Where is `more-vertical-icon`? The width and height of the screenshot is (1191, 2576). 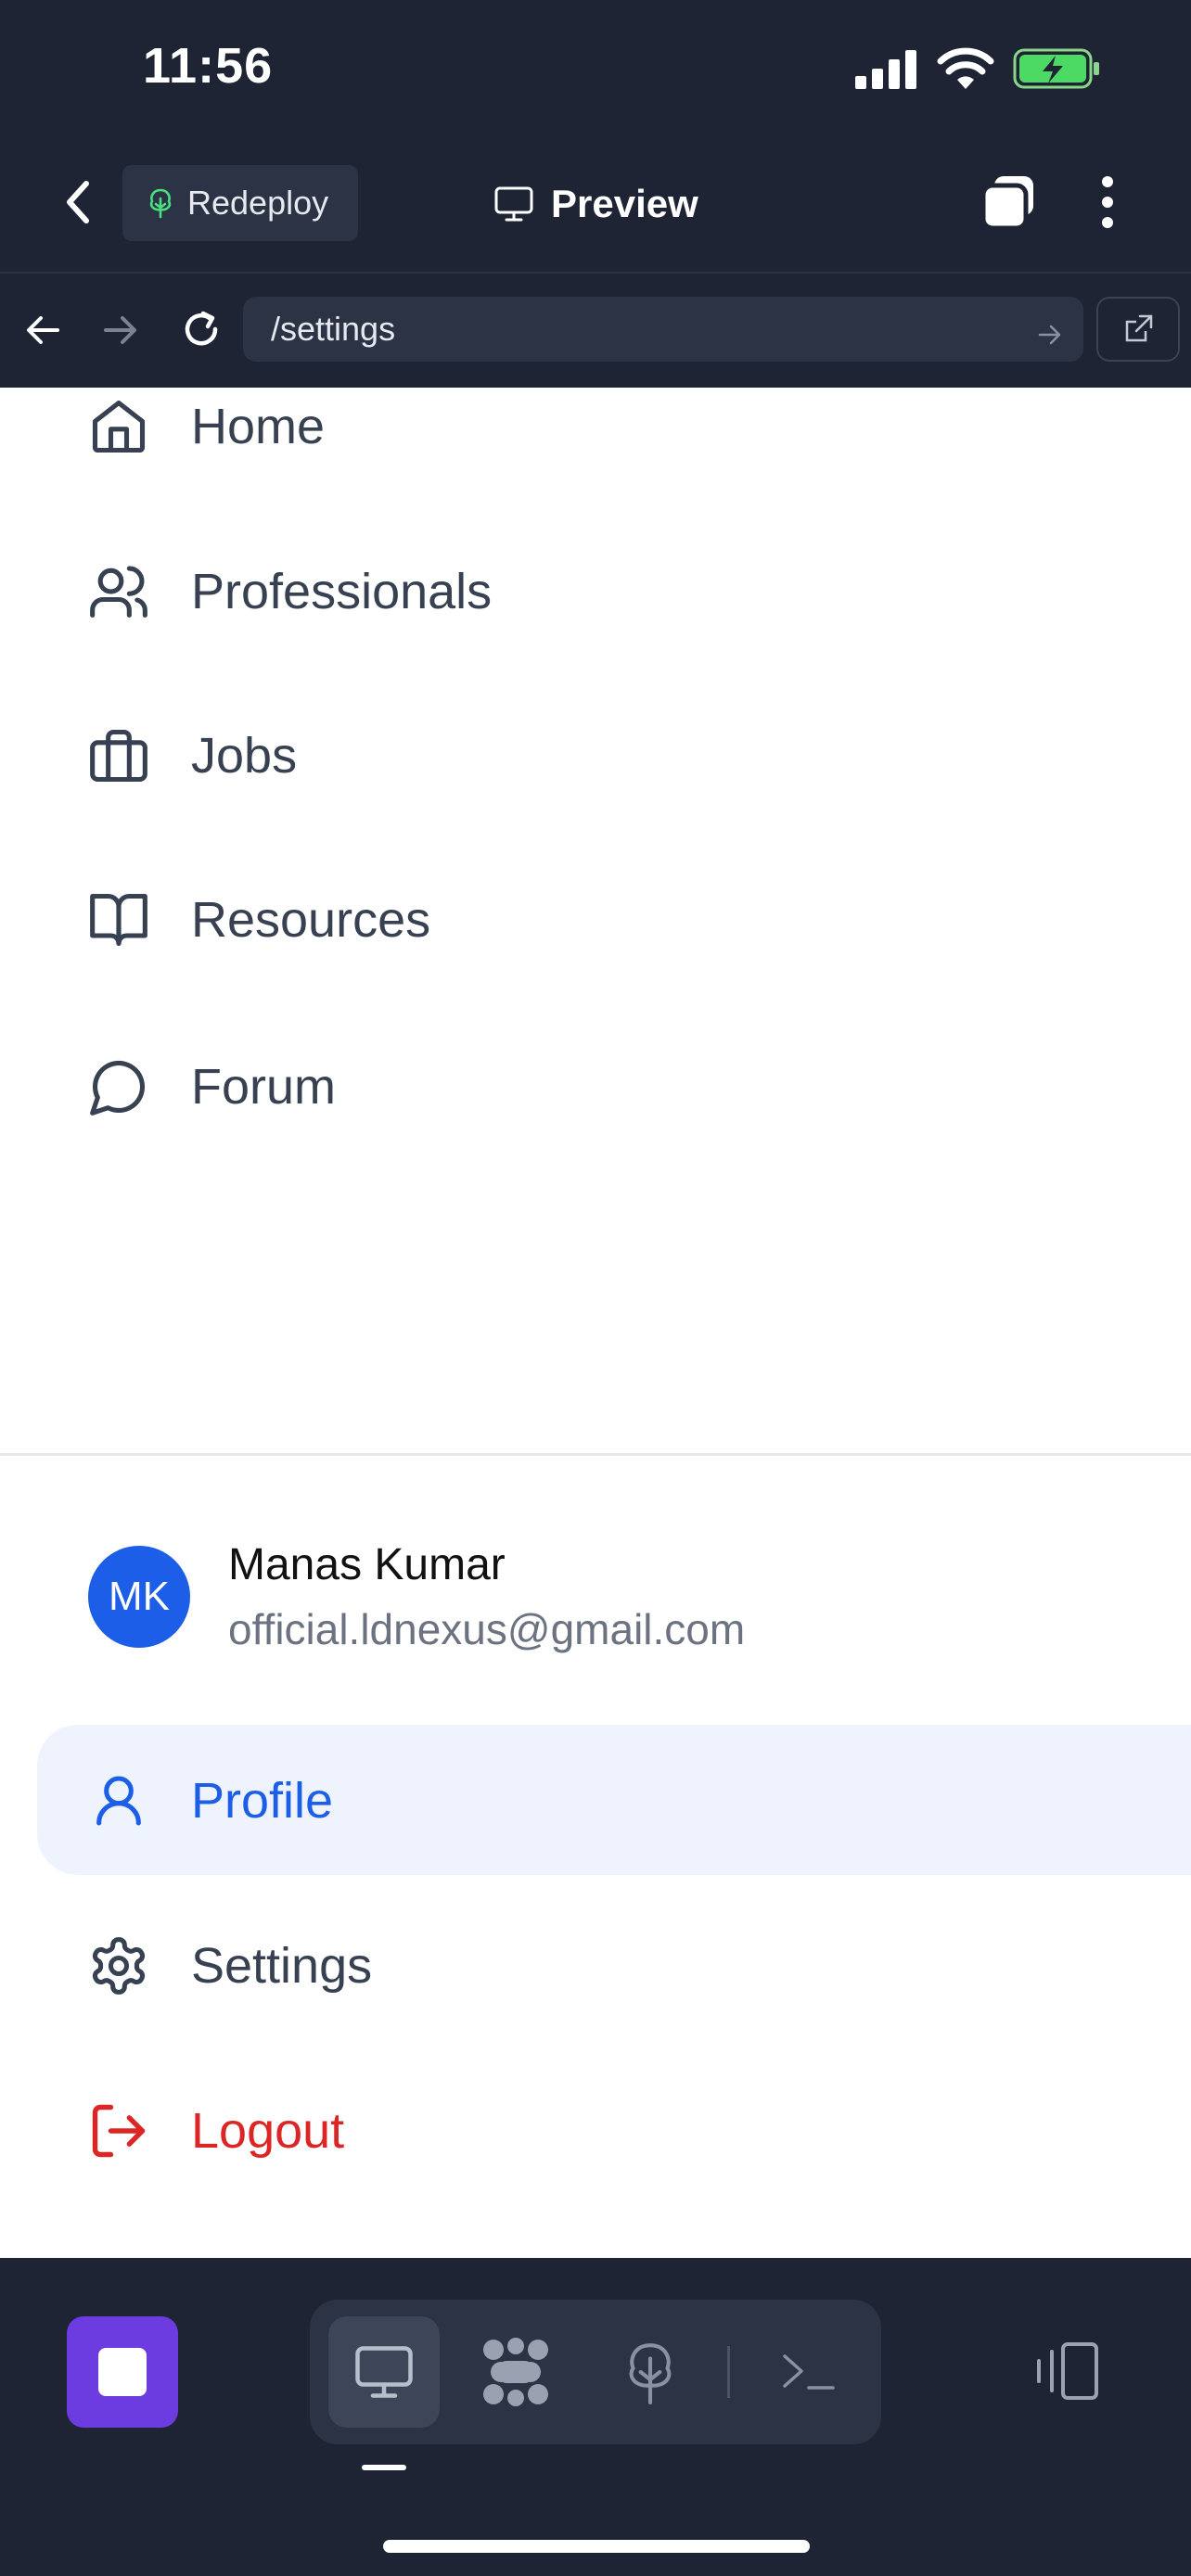 more-vertical-icon is located at coordinates (1107, 204).